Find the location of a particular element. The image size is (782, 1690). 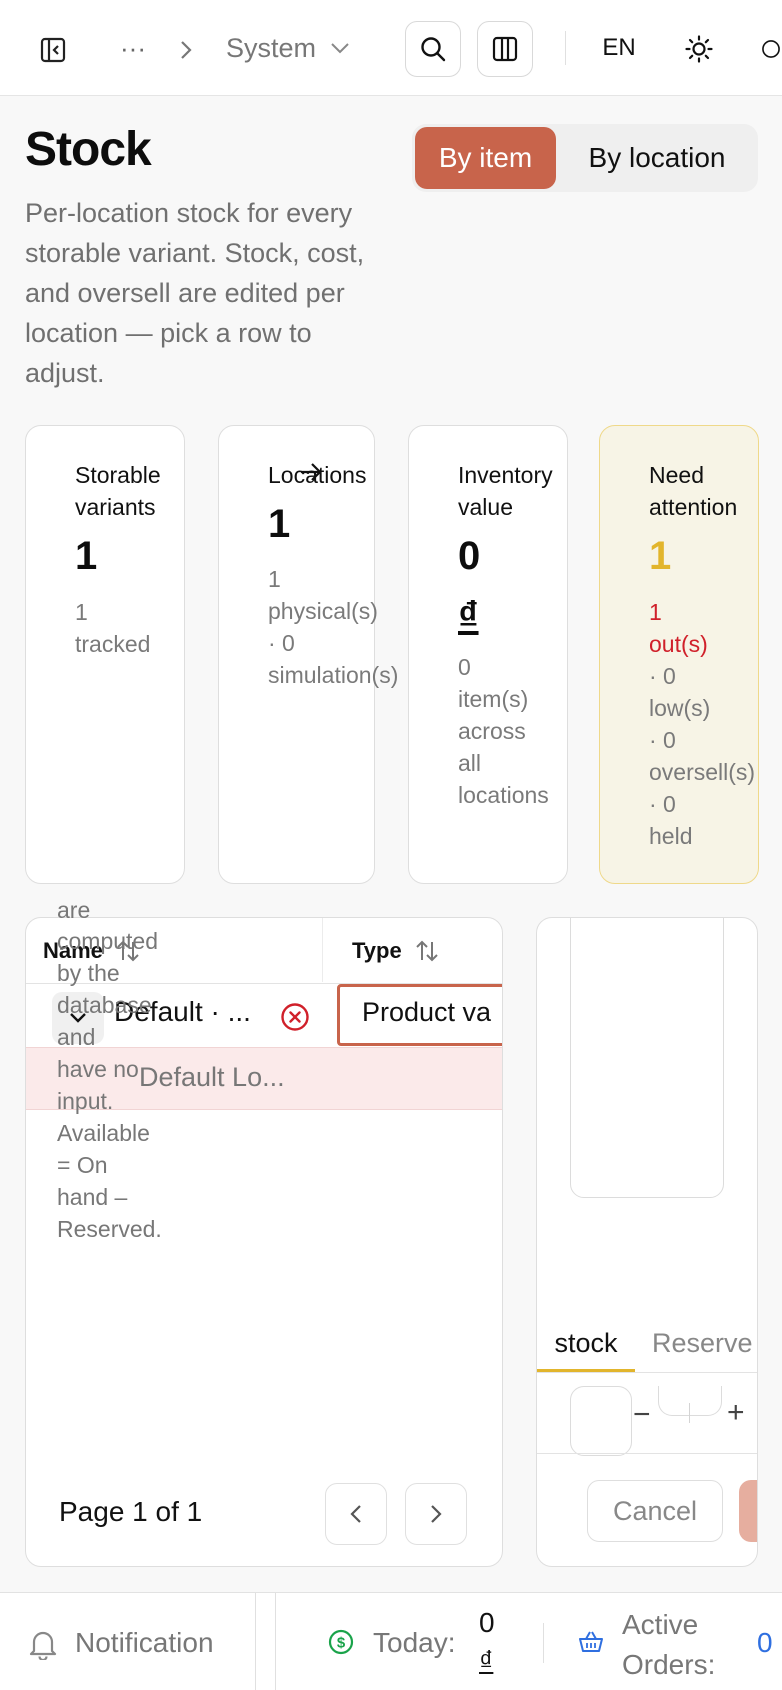

breadcrumb-current: System is located at coordinates (288, 48).